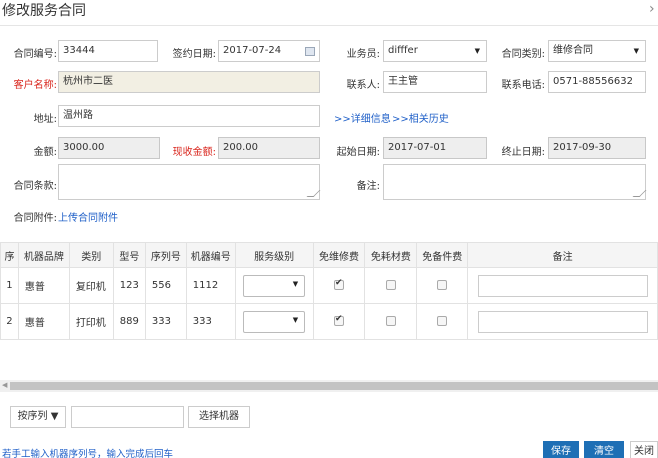 Image resolution: width=658 pixels, height=458 pixels. What do you see at coordinates (165, 255) in the screenshot?
I see `col-header-serial: 序列号` at bounding box center [165, 255].